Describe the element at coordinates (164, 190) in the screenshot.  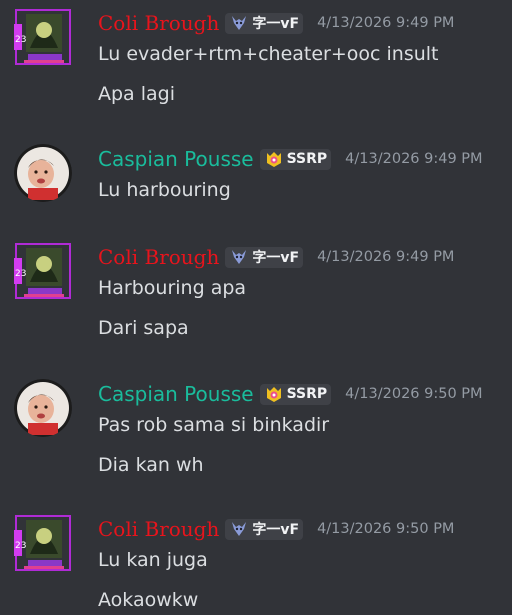
I see `message-text: Lu harbouring` at that location.